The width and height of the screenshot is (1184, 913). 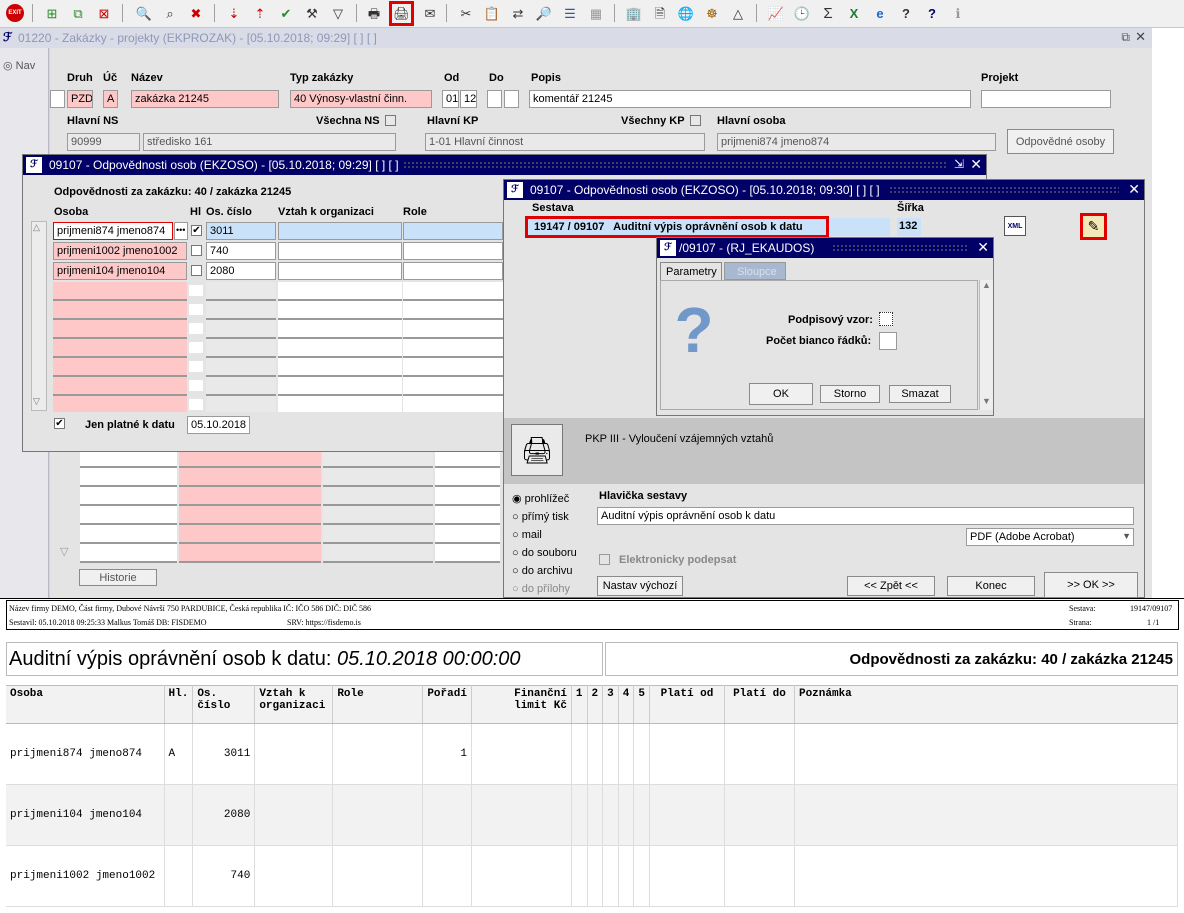 What do you see at coordinates (986, 285) in the screenshot?
I see `scroll-up-icon: ▲` at bounding box center [986, 285].